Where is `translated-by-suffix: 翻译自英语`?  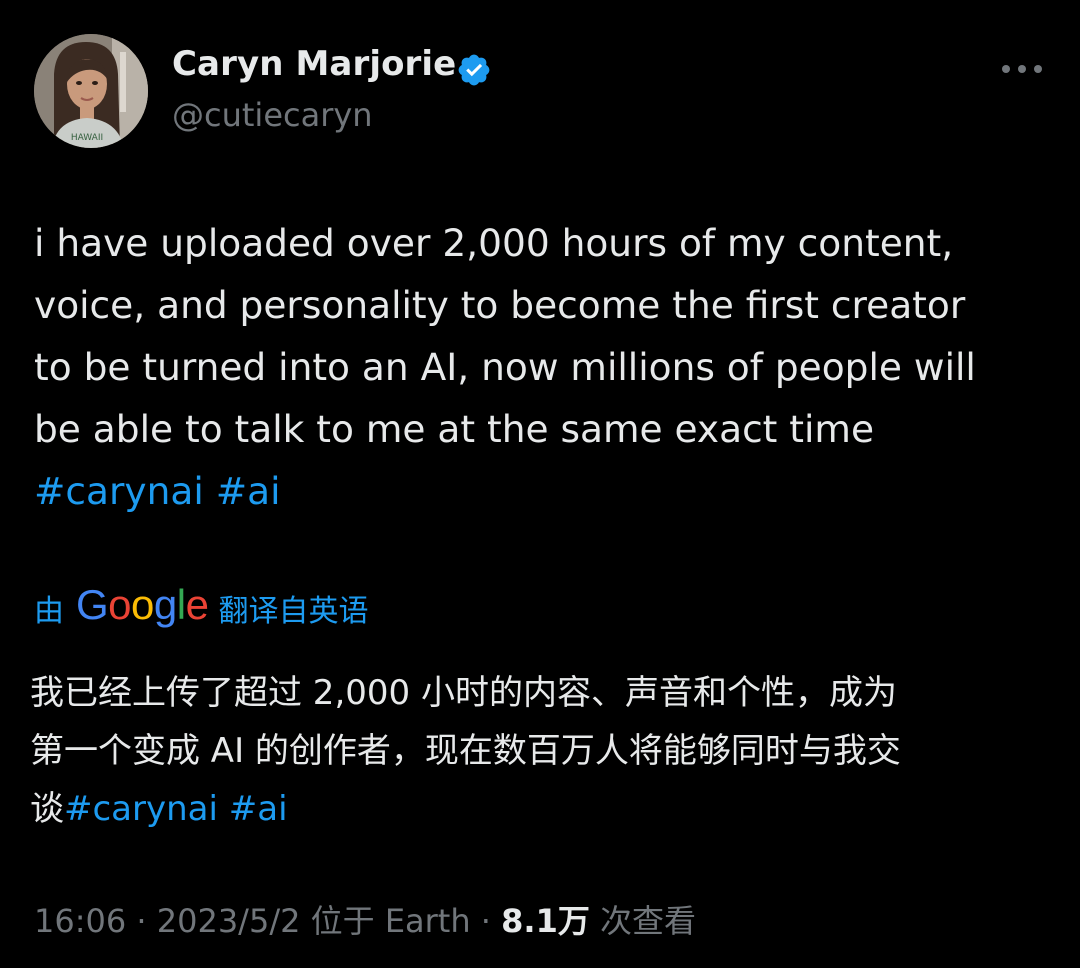 translated-by-suffix: 翻译自英语 is located at coordinates (293, 611).